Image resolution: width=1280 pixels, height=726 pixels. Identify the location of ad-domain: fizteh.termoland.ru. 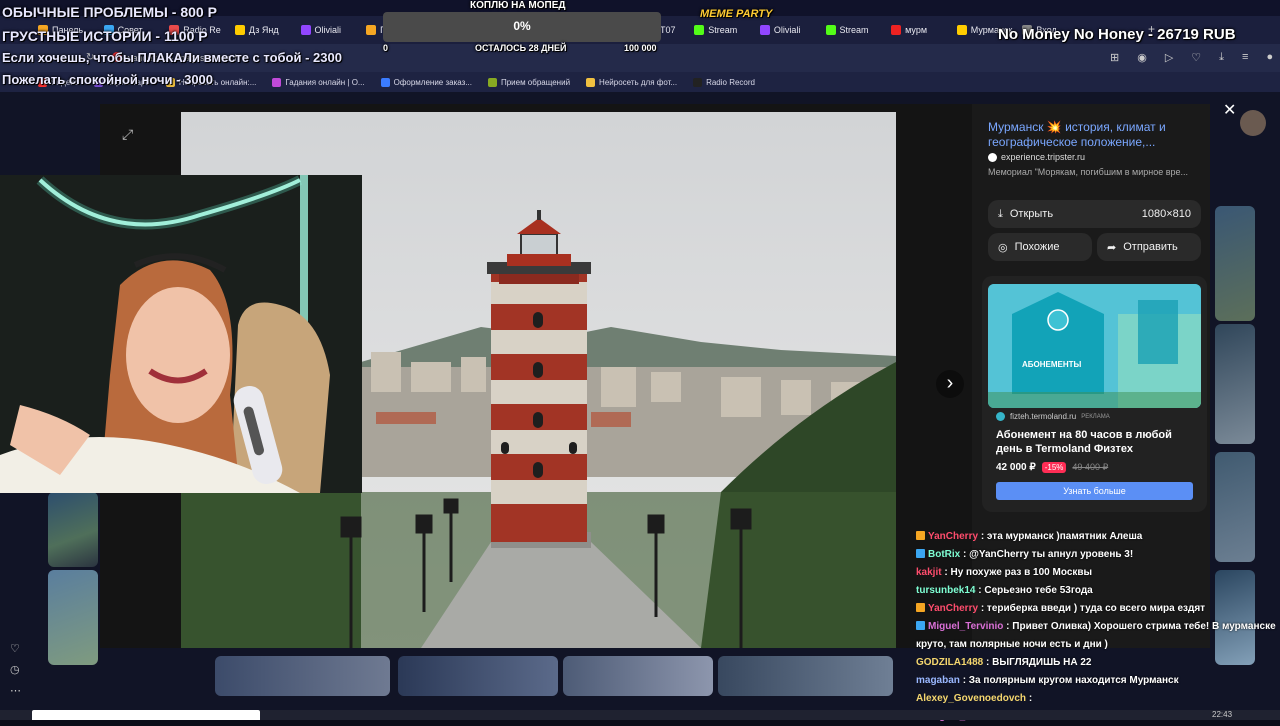
(1043, 416).